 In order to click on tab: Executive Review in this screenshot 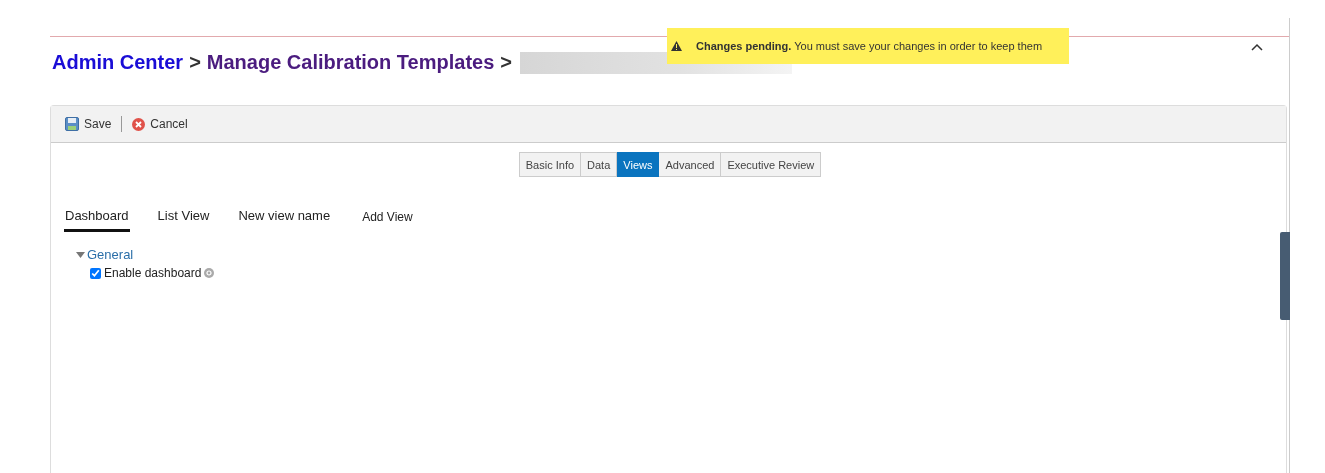, I will do `click(771, 164)`.